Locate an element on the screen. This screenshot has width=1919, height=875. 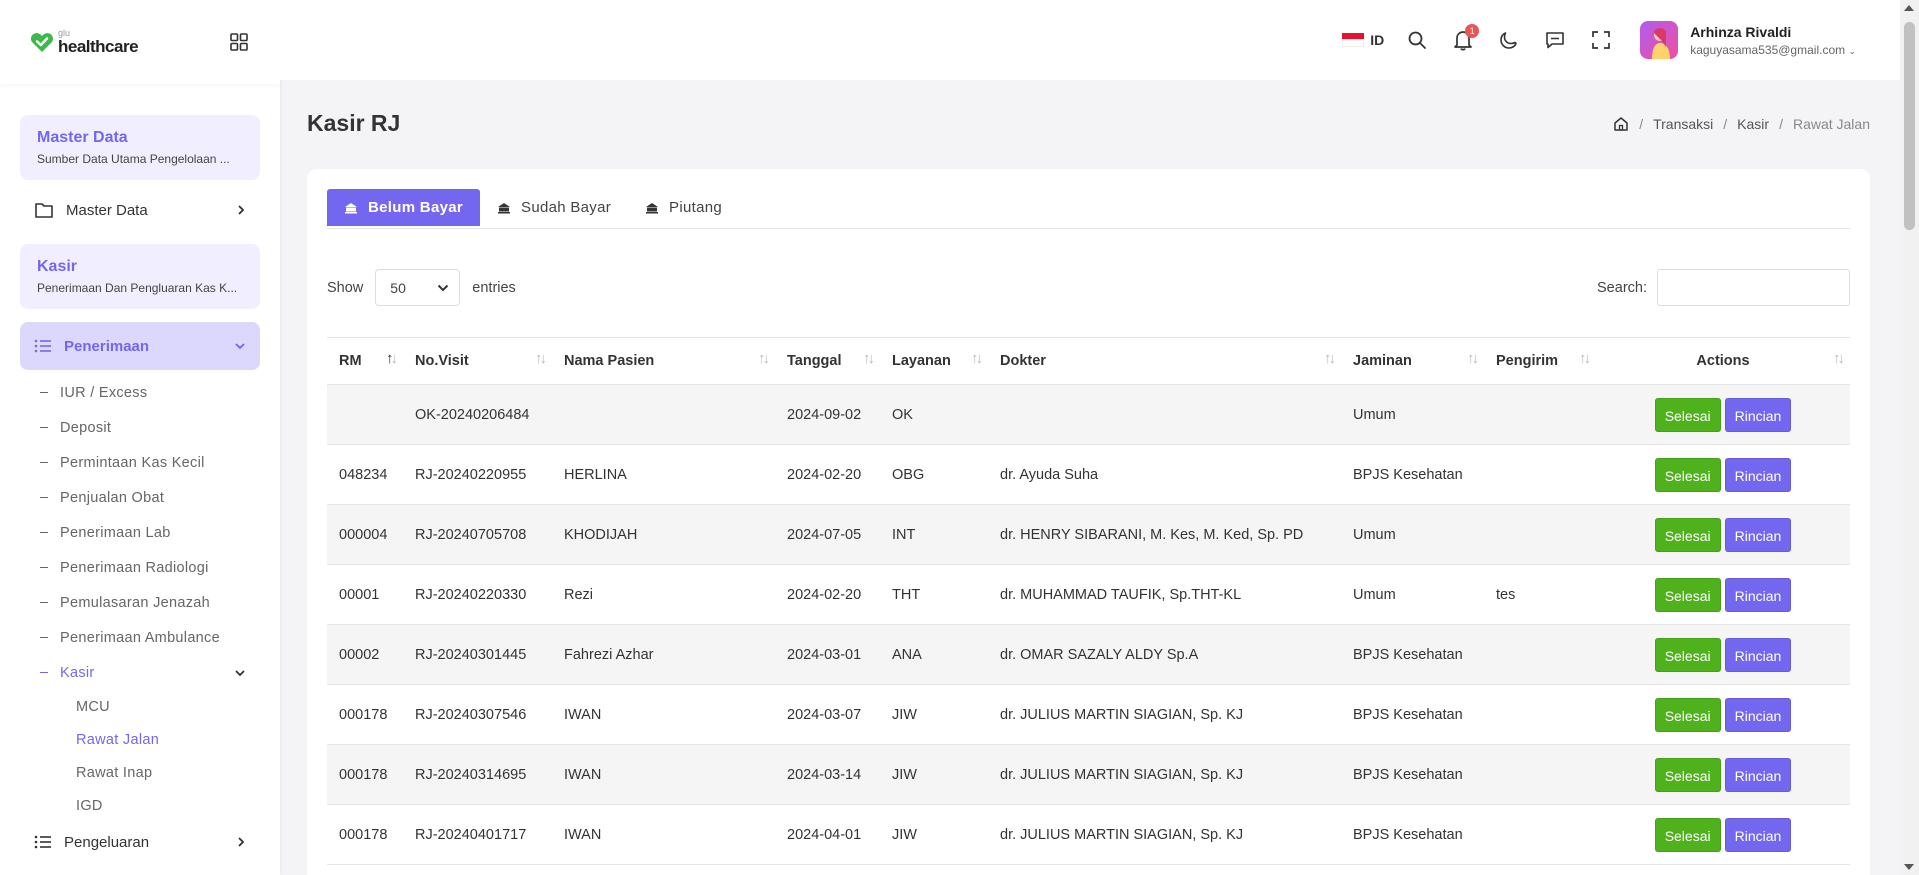
sidebar-item-penerimaan: Penerimaan is located at coordinates (140, 346).